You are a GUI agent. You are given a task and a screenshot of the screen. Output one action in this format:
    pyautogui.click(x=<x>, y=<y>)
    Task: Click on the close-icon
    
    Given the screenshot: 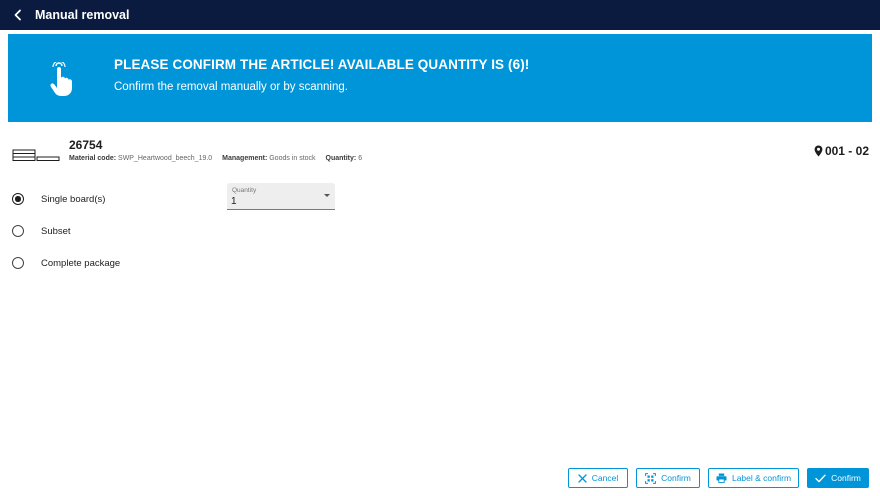 What is the action you would take?
    pyautogui.click(x=582, y=478)
    